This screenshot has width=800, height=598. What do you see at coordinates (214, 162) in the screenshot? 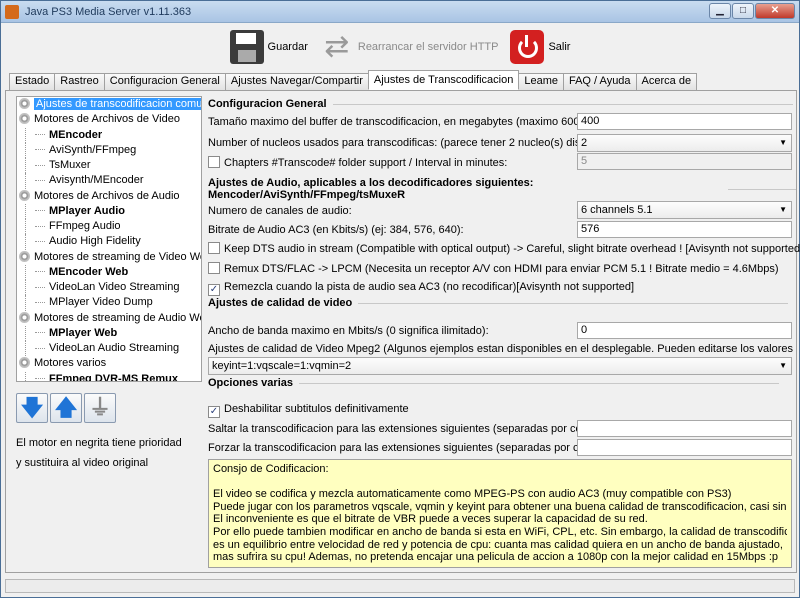
I see `chapters-checkbox` at bounding box center [214, 162].